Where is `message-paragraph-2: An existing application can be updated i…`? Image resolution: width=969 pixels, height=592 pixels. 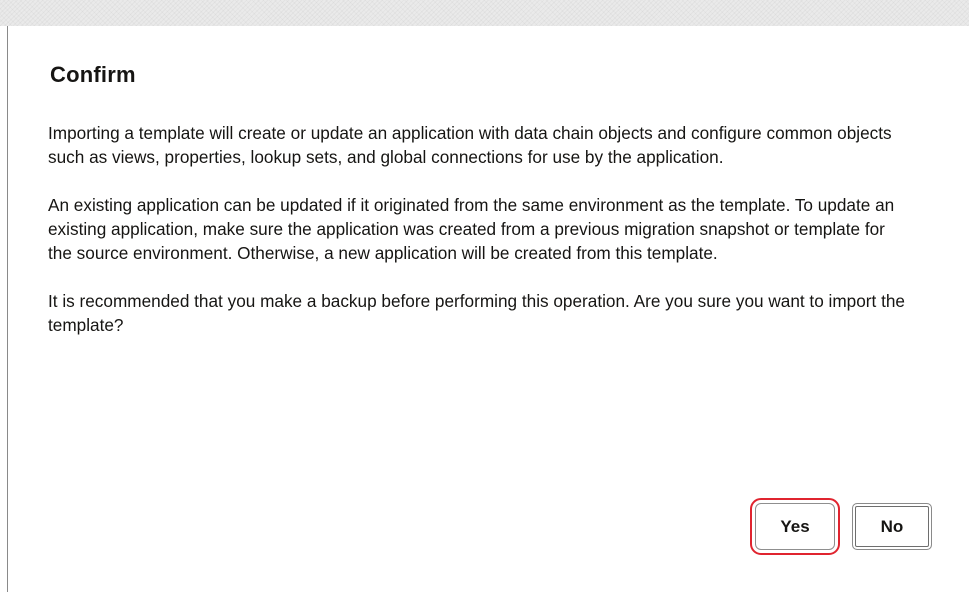
message-paragraph-2: An existing application can be updated i… is located at coordinates (471, 229).